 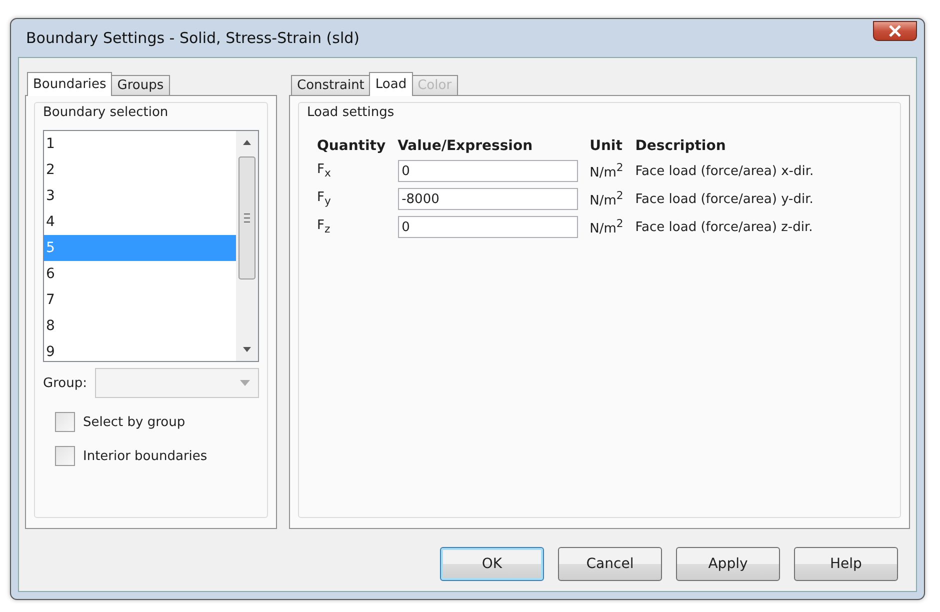 What do you see at coordinates (607, 146) in the screenshot?
I see `column-header: Unit` at bounding box center [607, 146].